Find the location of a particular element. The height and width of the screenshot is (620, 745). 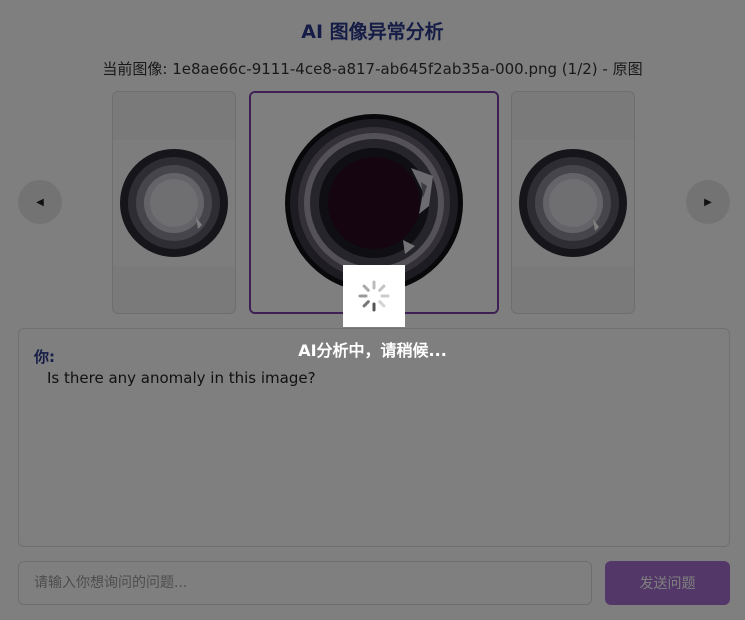

loading-spinner-box is located at coordinates (374, 296).